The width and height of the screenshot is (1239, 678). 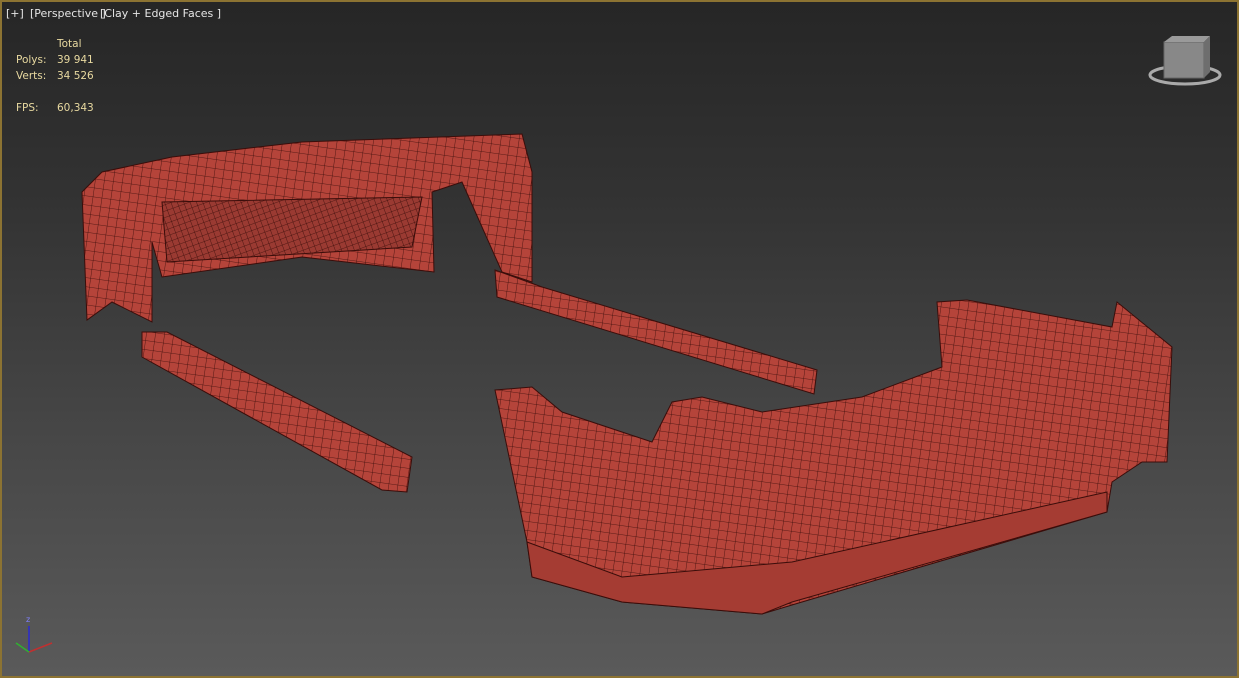 I want to click on z-axis-label: z, so click(x=28, y=619).